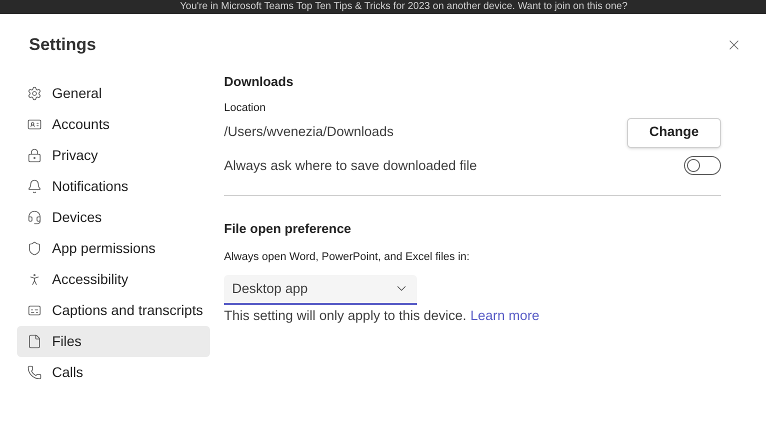  I want to click on change-button: Change, so click(674, 133).